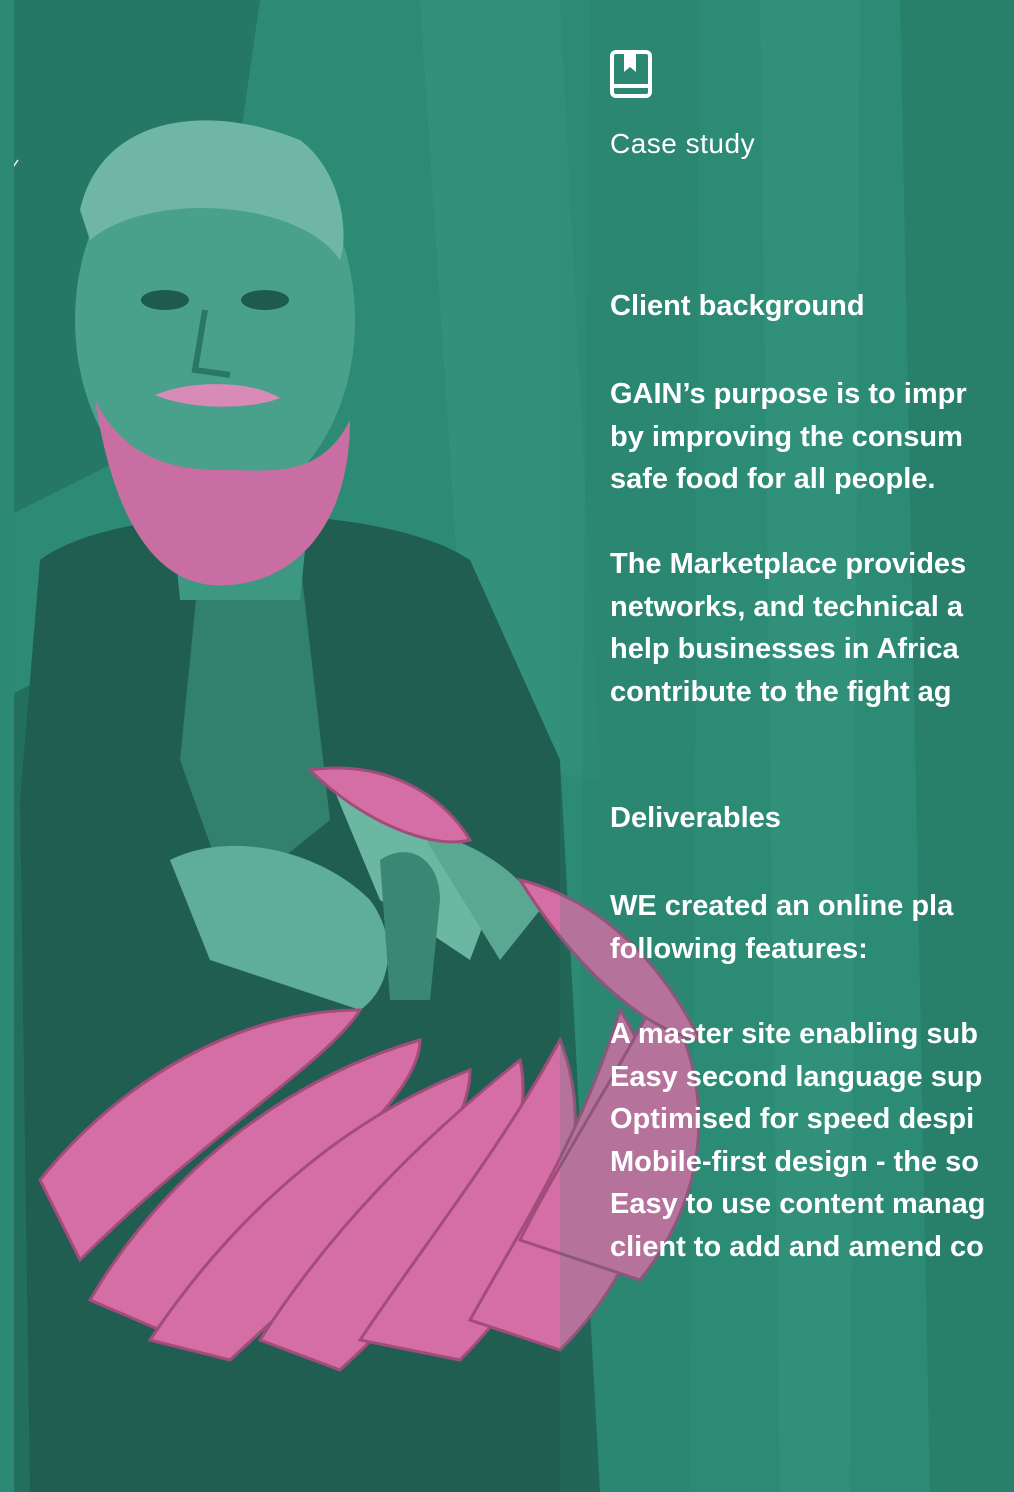  What do you see at coordinates (781, 691) in the screenshot?
I see `paragraph-line: contribute to the fight ag` at bounding box center [781, 691].